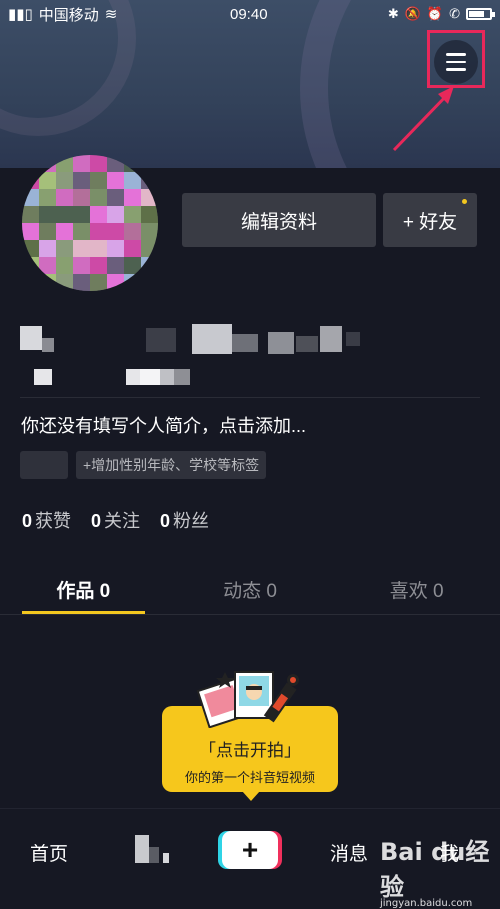  I want to click on stats-row: 0 获赞 0 关注 0 粉丝, so click(115, 520).